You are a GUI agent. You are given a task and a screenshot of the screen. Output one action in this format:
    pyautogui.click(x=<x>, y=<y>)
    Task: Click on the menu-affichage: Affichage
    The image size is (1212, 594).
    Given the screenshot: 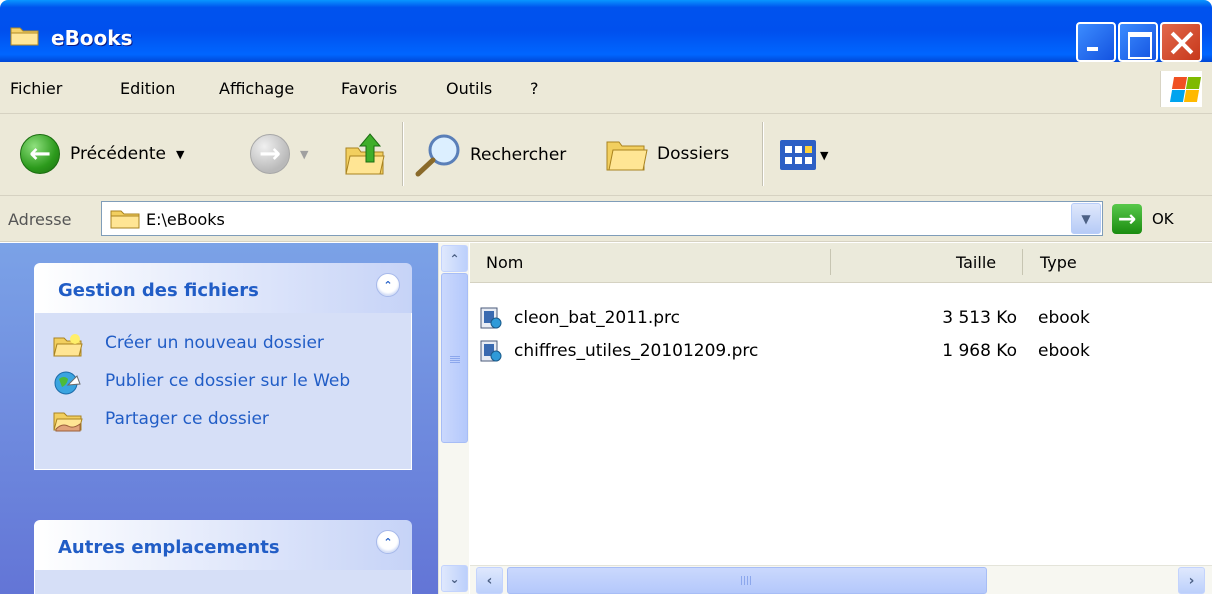 What is the action you would take?
    pyautogui.click(x=256, y=88)
    